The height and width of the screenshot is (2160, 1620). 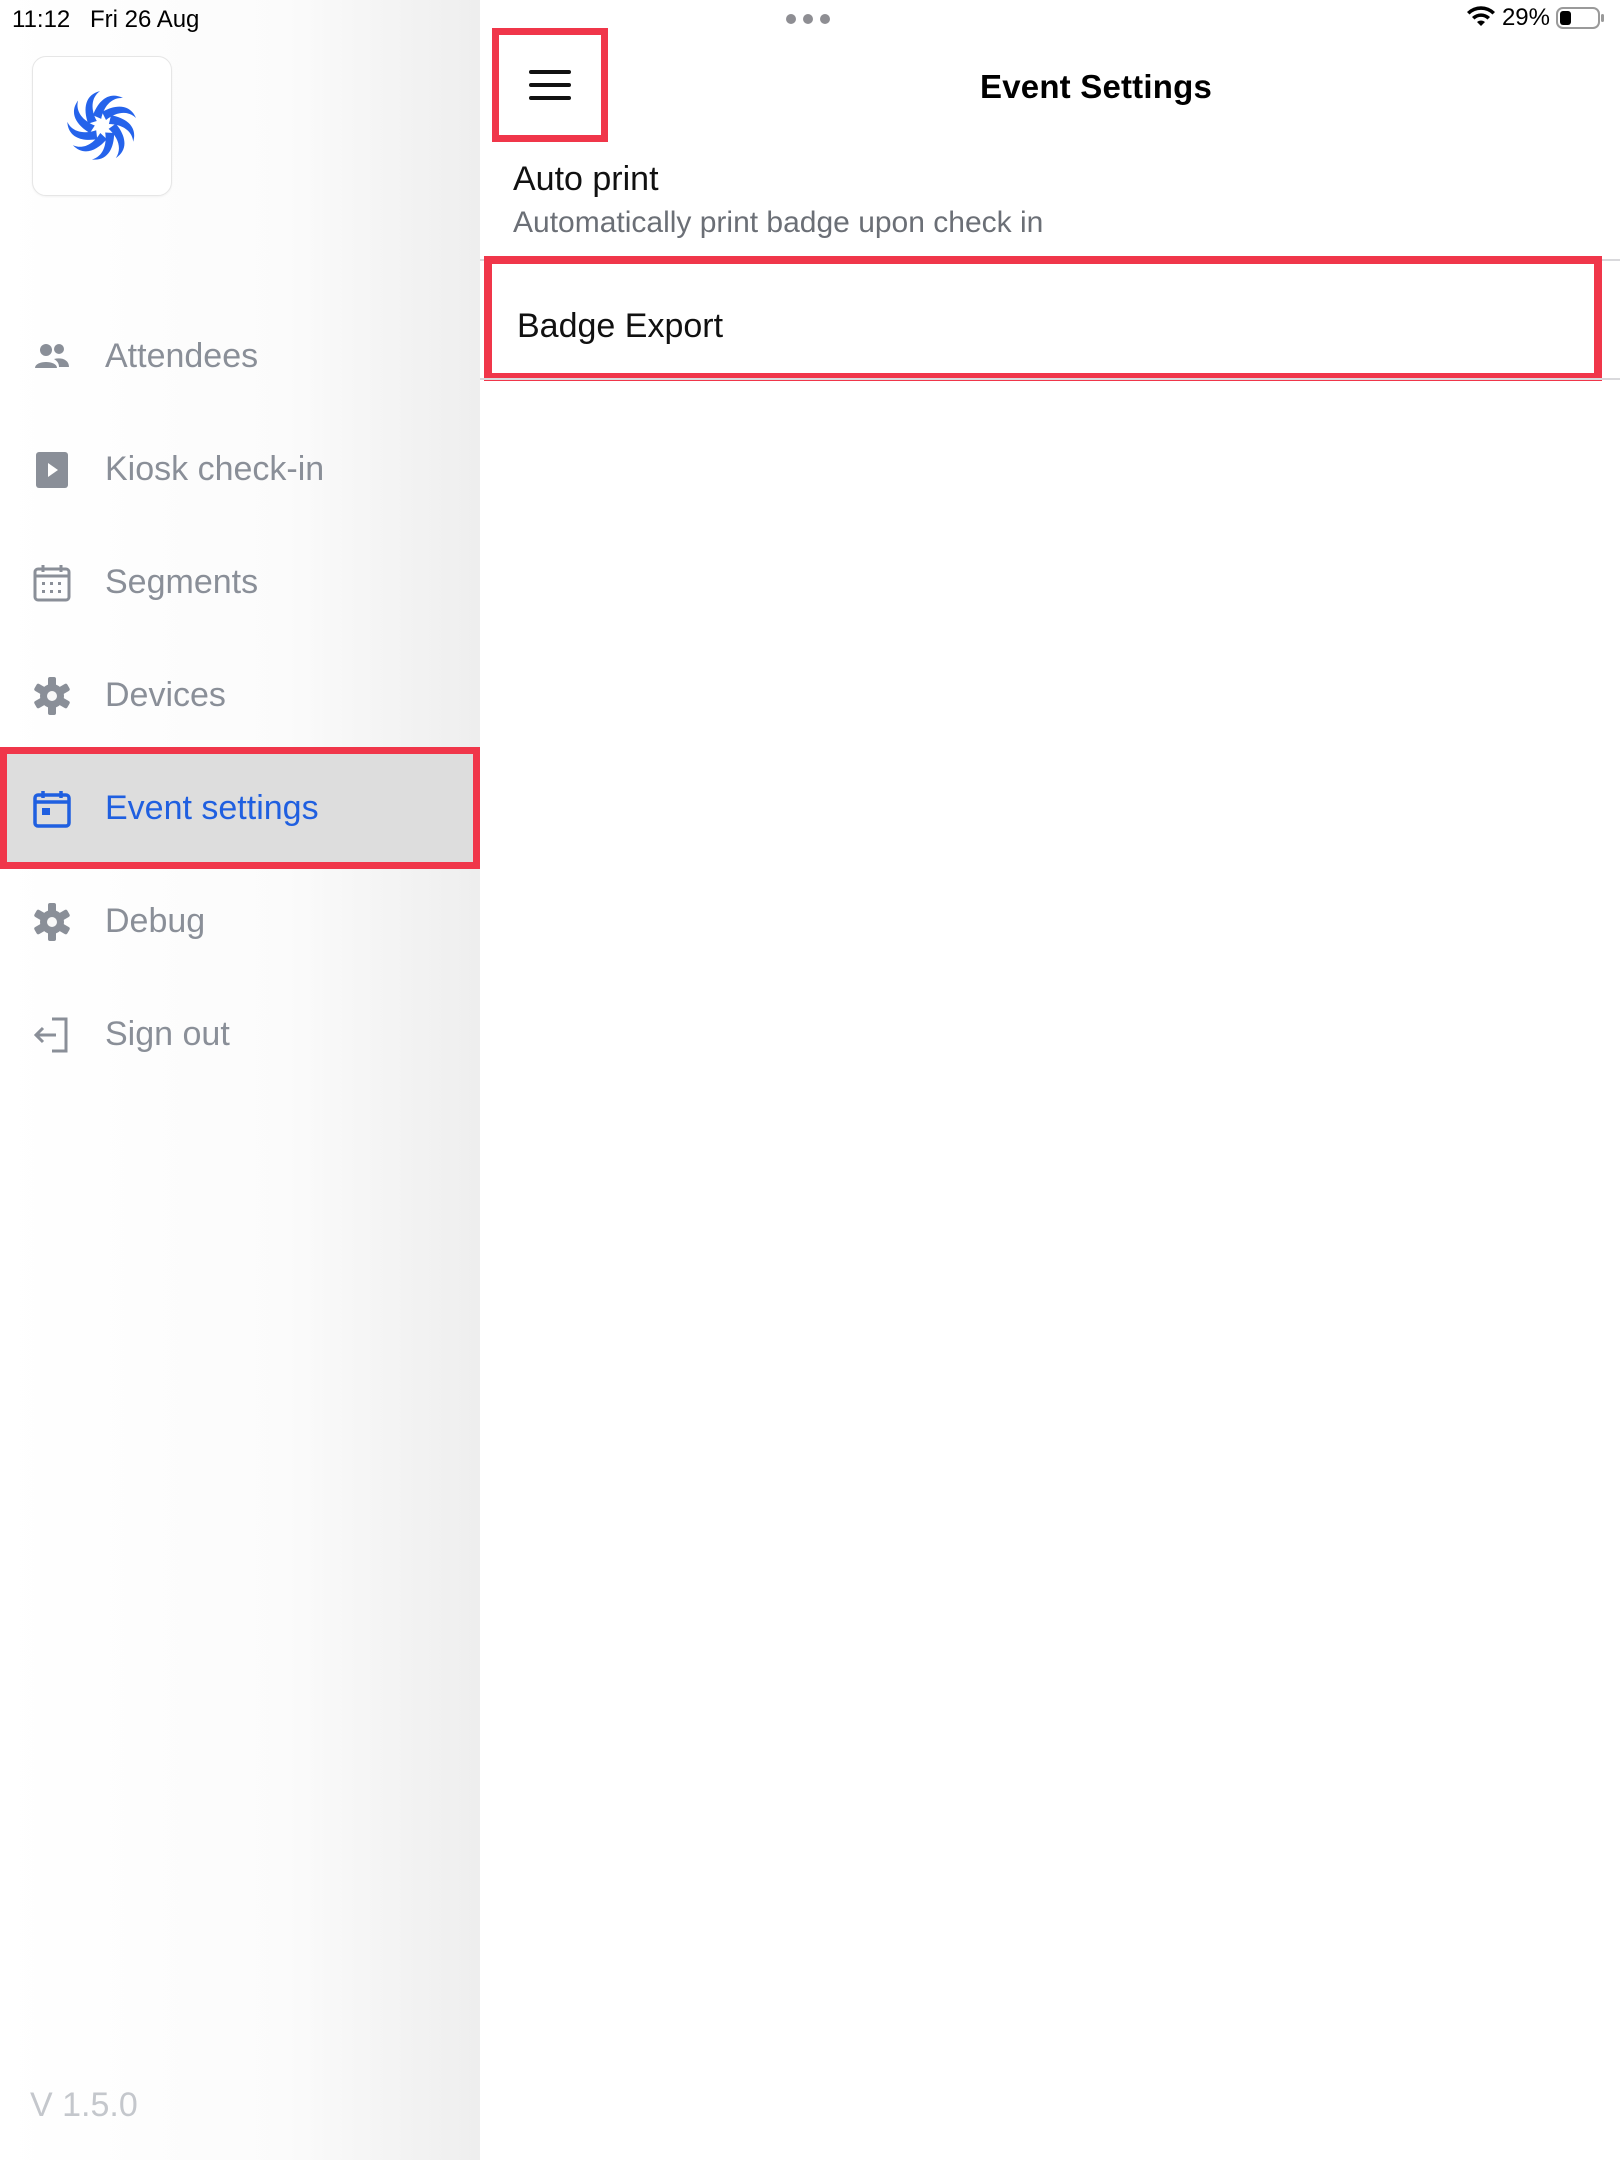 What do you see at coordinates (165, 695) in the screenshot?
I see `sidebar-item-label: Devices` at bounding box center [165, 695].